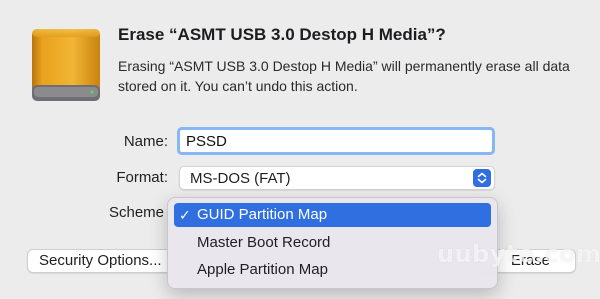  I want to click on dialog-title: Erase “ASMT USB 3.0 Destop H Media”?, so click(282, 34).